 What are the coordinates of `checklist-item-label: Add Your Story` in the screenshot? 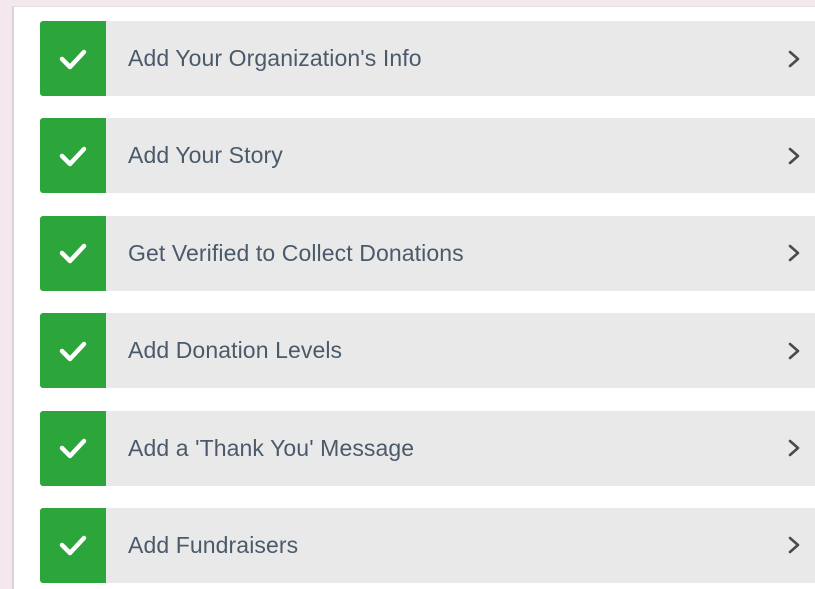 It's located at (205, 155).